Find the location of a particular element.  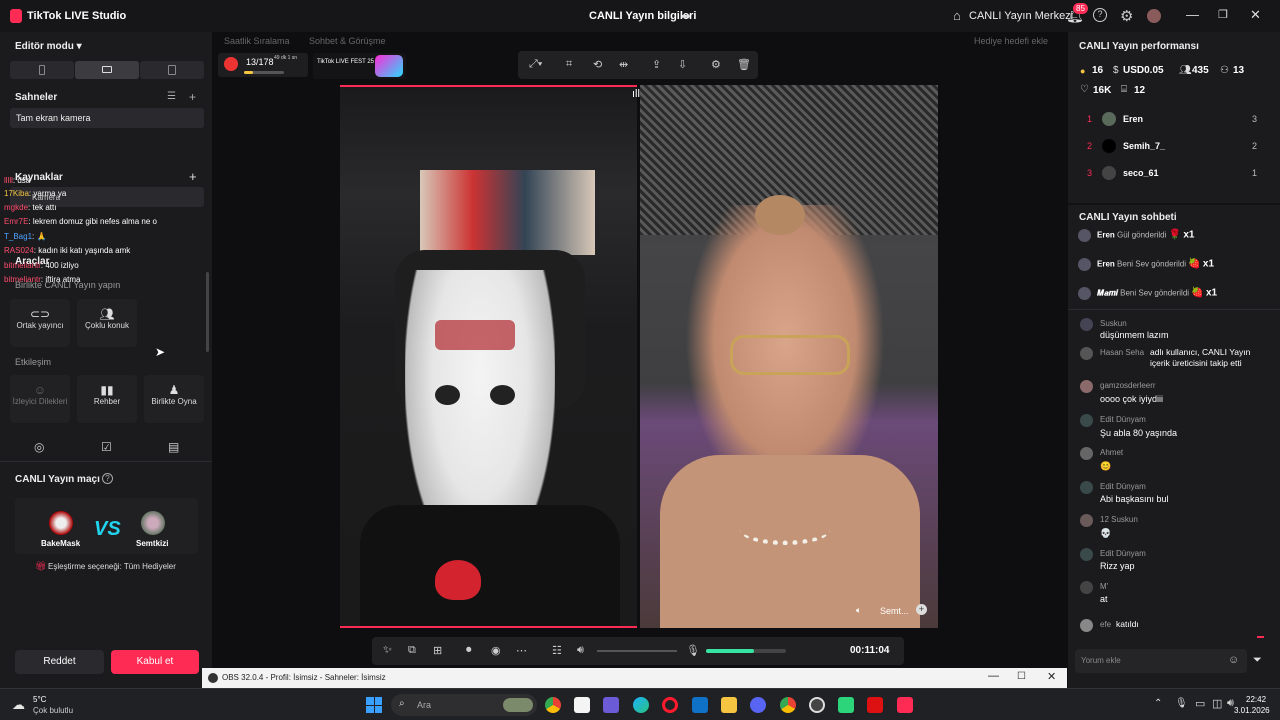

fest-banner: TikTok LIVE FEST 25 is located at coordinates (359, 66).